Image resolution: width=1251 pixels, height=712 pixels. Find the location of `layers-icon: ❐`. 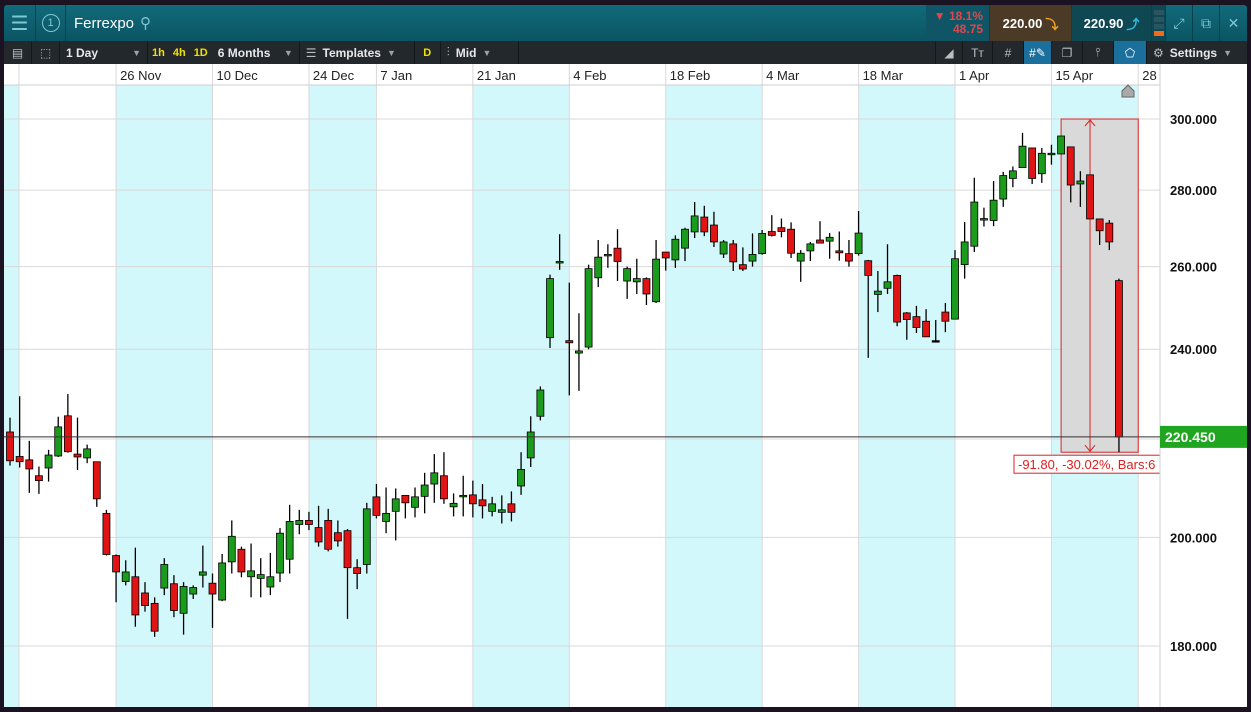

layers-icon: ❐ is located at coordinates (1067, 52).